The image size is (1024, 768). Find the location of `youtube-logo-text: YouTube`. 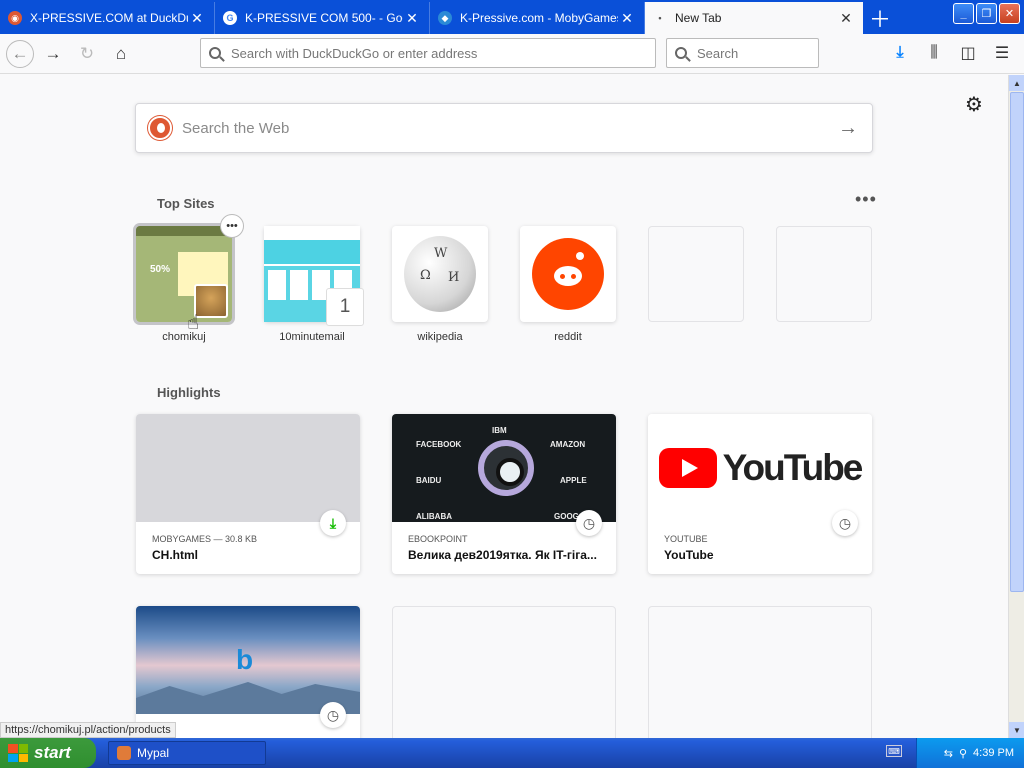

youtube-logo-text: YouTube is located at coordinates (793, 467).